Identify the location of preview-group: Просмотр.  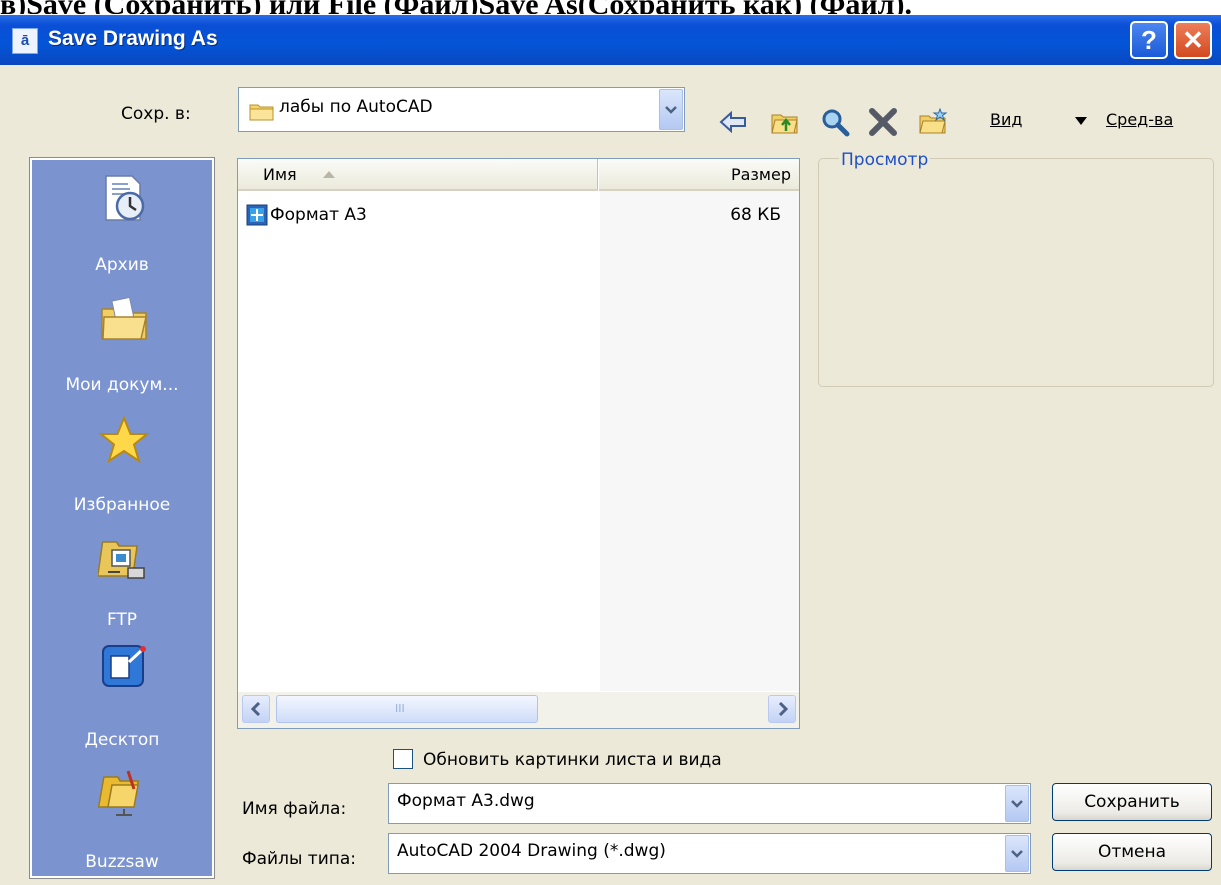
(1016, 268).